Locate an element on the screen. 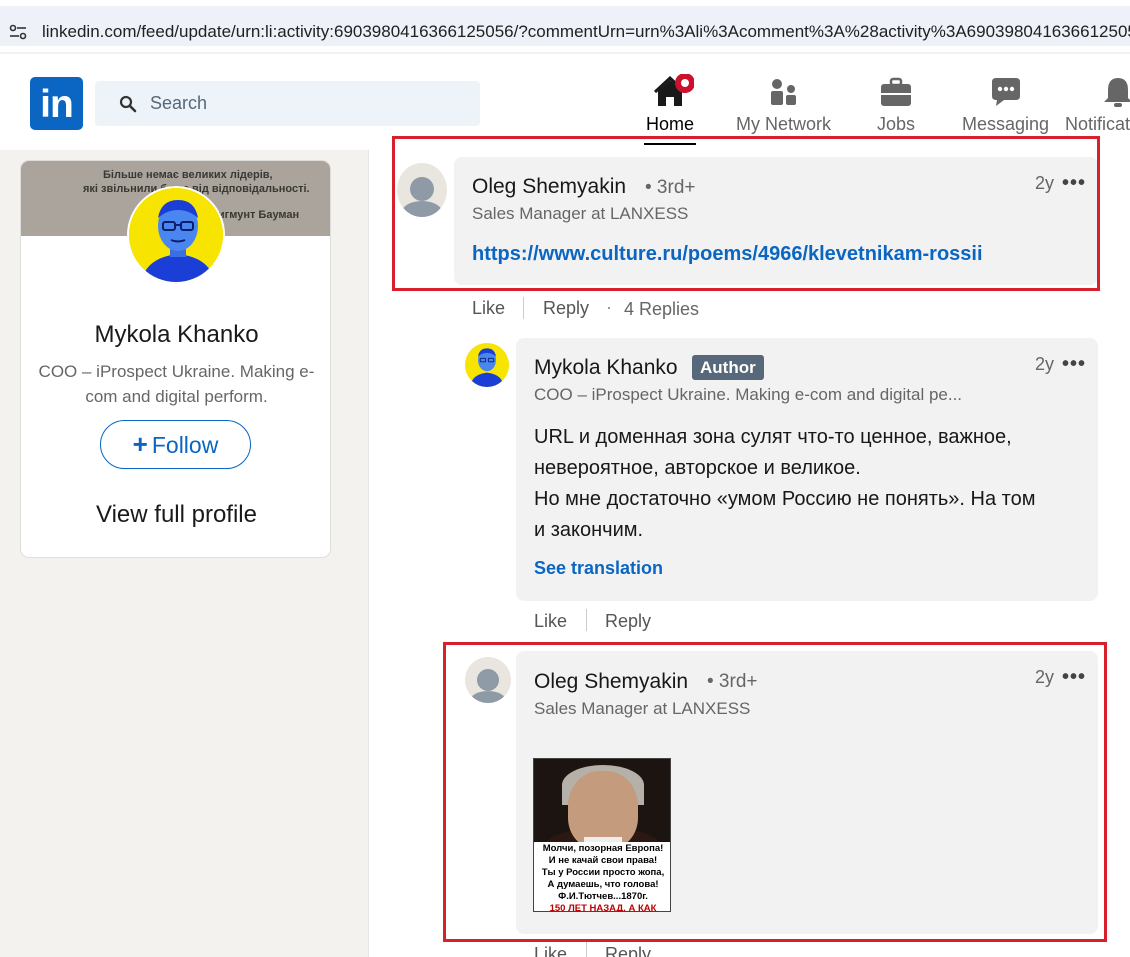  search-placeholder: Search is located at coordinates (179, 103).